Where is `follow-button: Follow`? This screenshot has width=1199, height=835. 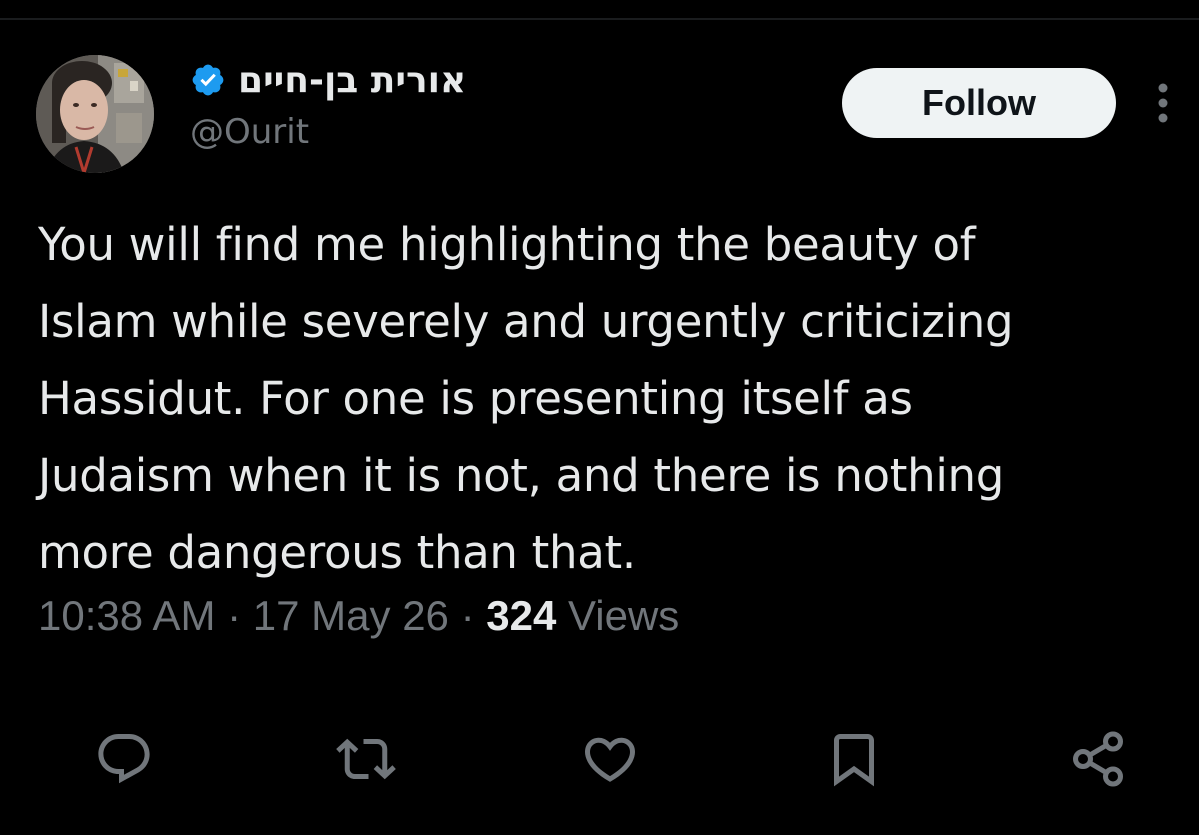 follow-button: Follow is located at coordinates (979, 103).